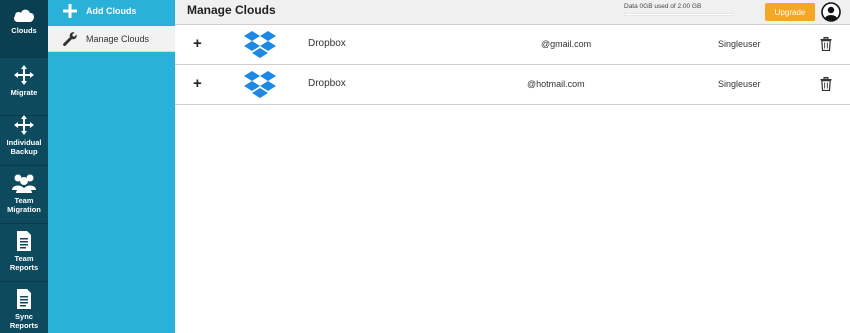 The width and height of the screenshot is (850, 333). Describe the element at coordinates (24, 137) in the screenshot. I see `rail-item-individual-backup: Individual Backup` at that location.